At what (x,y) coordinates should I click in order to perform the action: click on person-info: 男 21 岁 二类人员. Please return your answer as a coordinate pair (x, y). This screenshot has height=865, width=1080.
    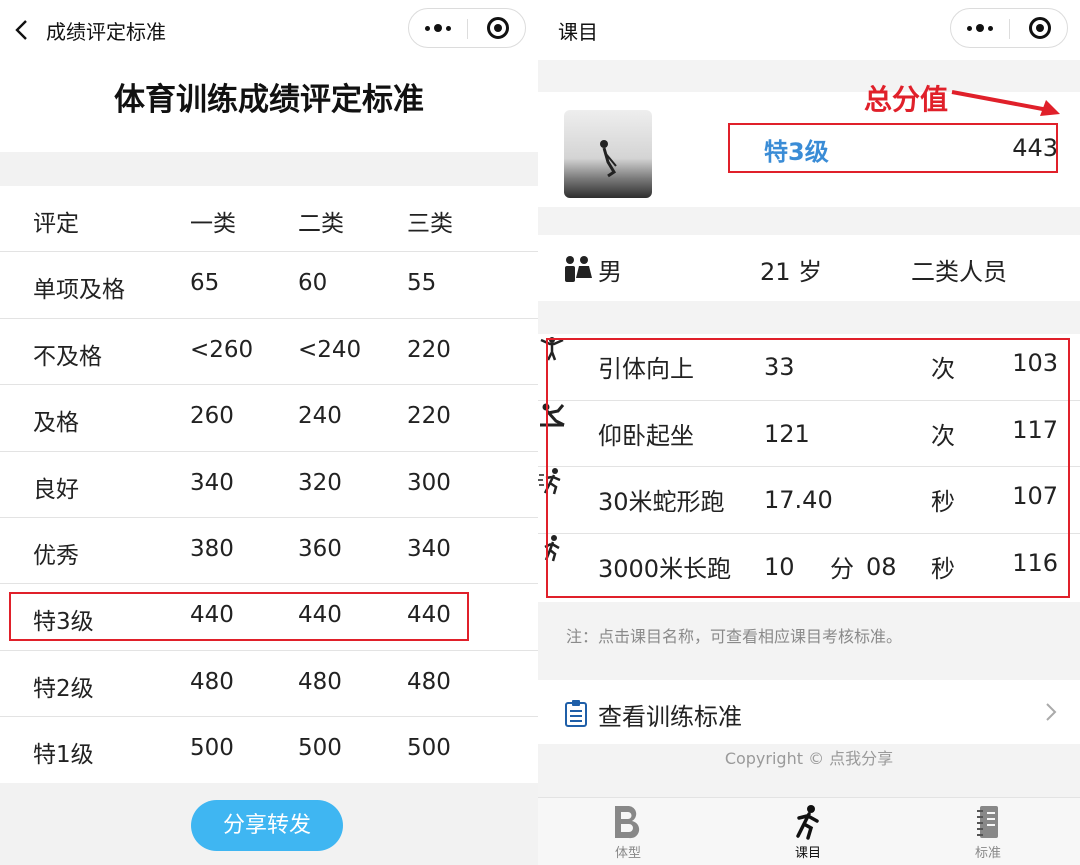
    Looking at the image, I should click on (809, 268).